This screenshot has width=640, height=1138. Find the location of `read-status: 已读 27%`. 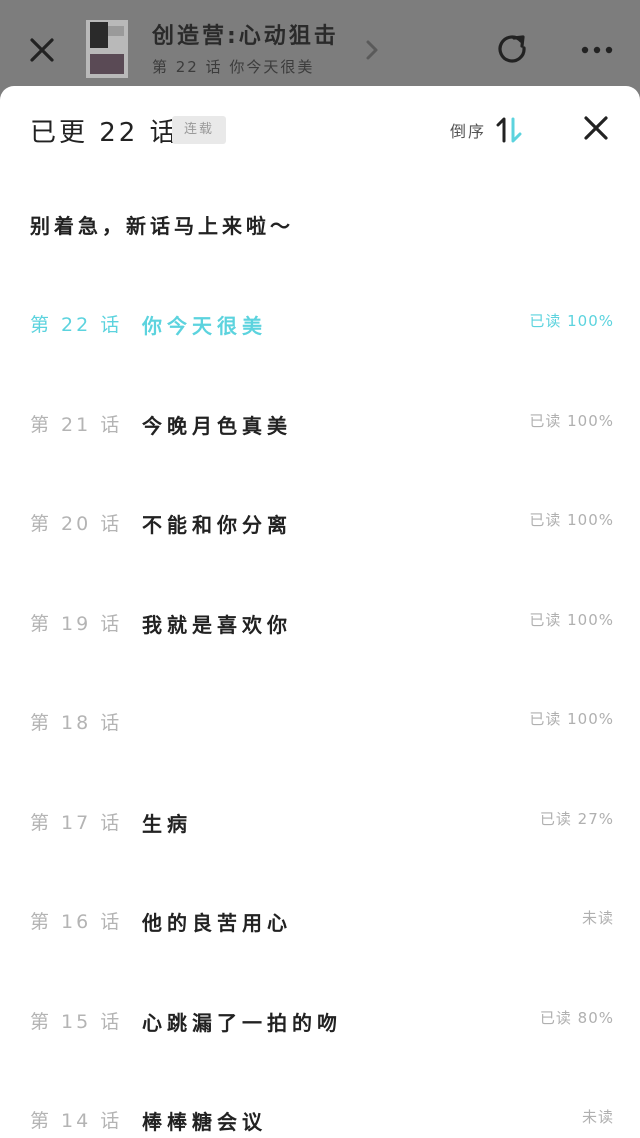

read-status: 已读 27% is located at coordinates (576, 818).